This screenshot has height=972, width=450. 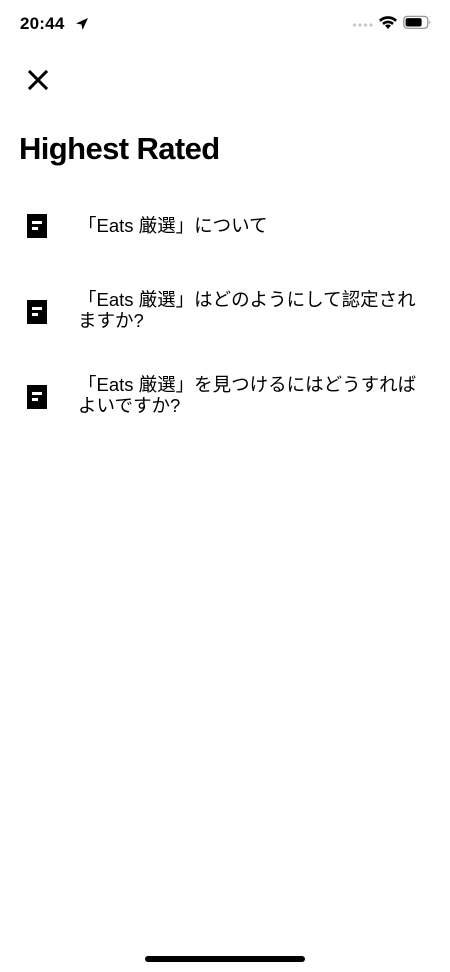 I want to click on help-article-title: 「Eats 厳選」を見つけるにはどうすればよいですか?, so click(x=247, y=395).